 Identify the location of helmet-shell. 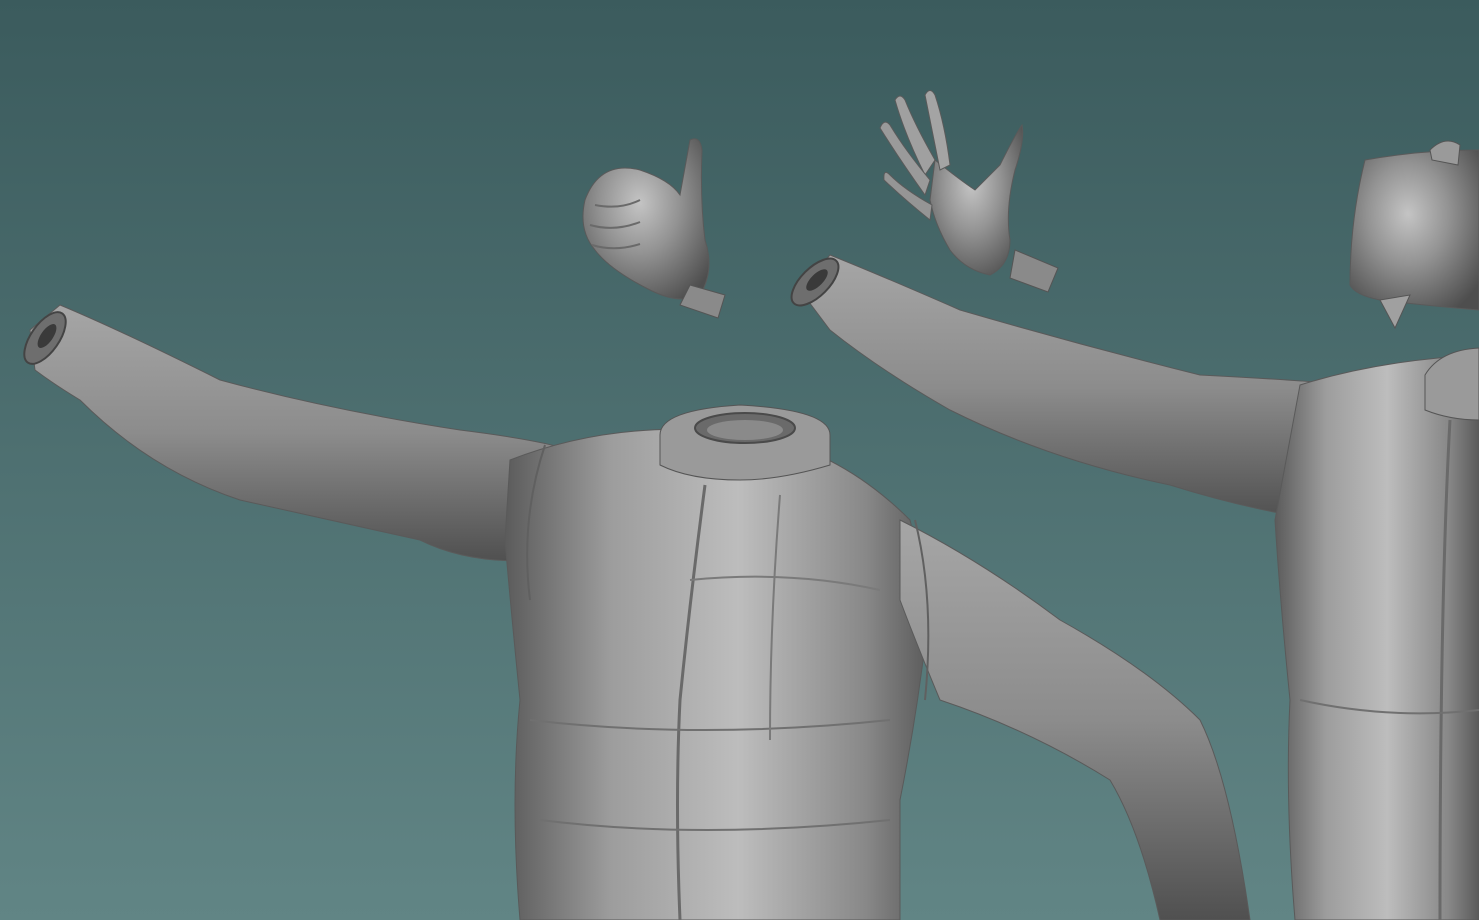
(1414, 230).